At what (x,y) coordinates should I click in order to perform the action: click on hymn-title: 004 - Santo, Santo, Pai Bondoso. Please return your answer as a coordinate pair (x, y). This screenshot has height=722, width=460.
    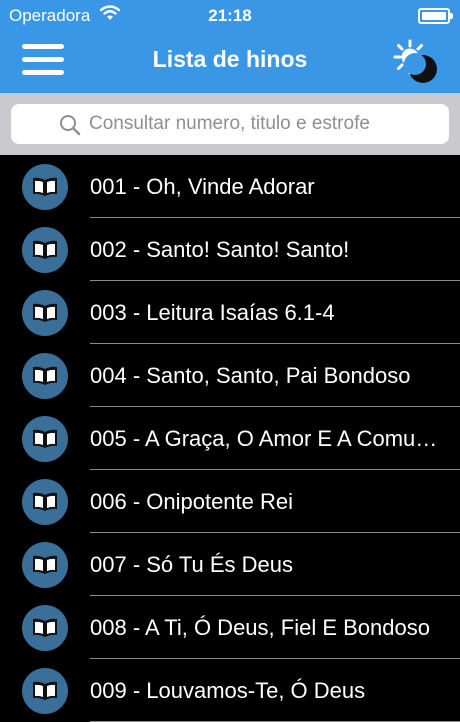
    Looking at the image, I should click on (250, 375).